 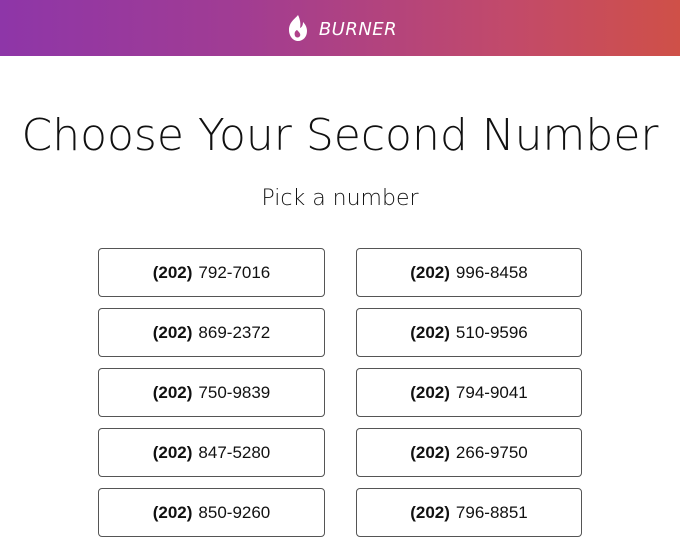 I want to click on page-title: Choose Your Second Number, so click(x=340, y=135).